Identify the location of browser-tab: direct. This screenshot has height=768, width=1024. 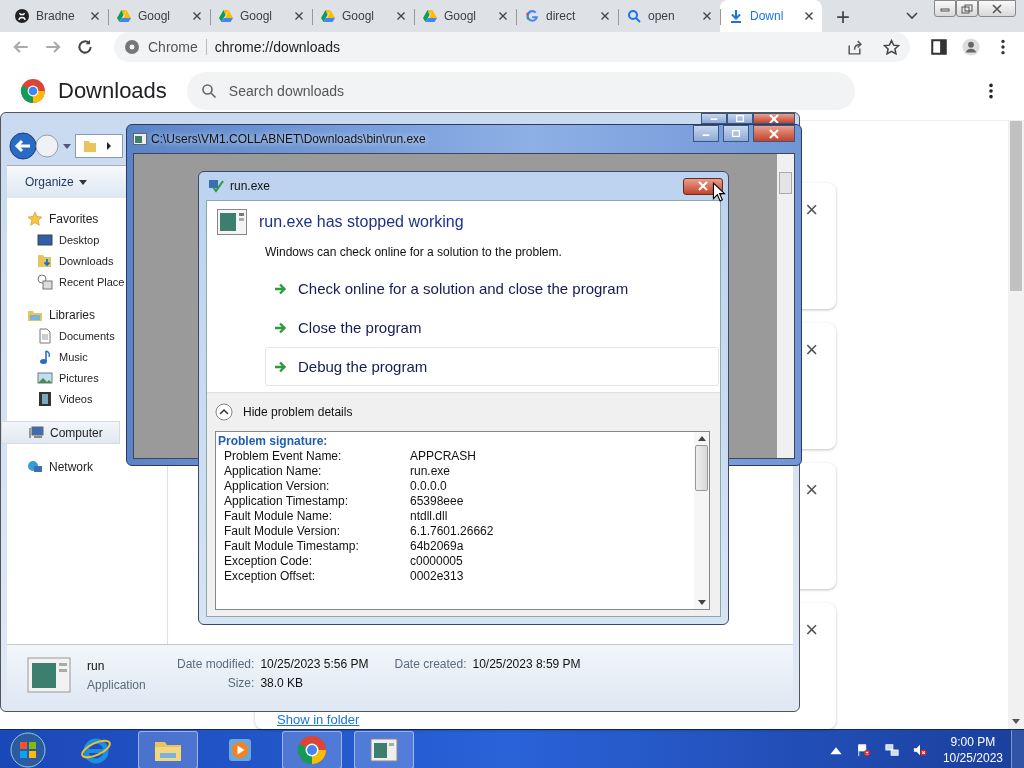
(567, 16).